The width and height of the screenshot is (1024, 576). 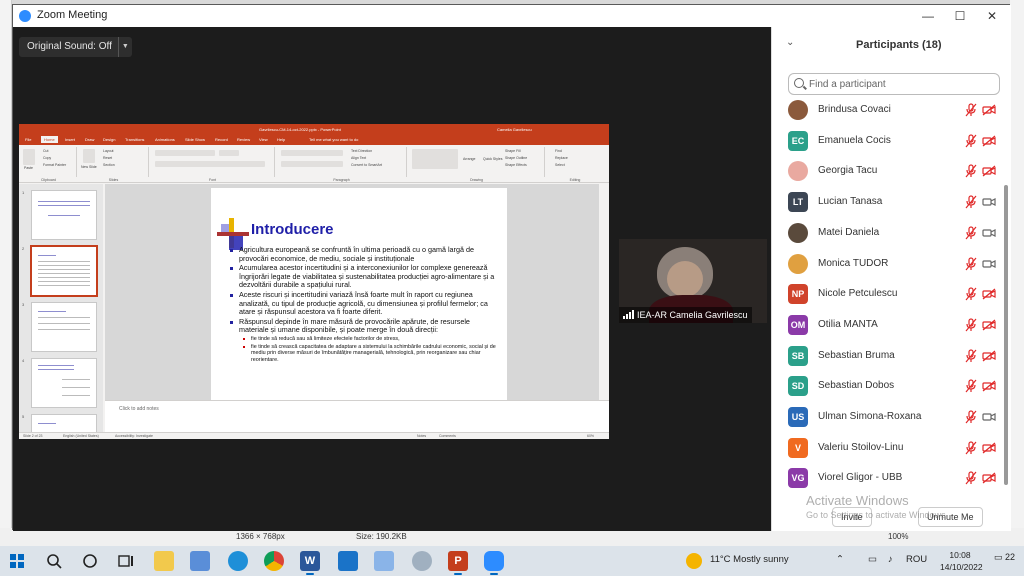 I want to click on ppt-tab-home: Home, so click(x=49, y=139).